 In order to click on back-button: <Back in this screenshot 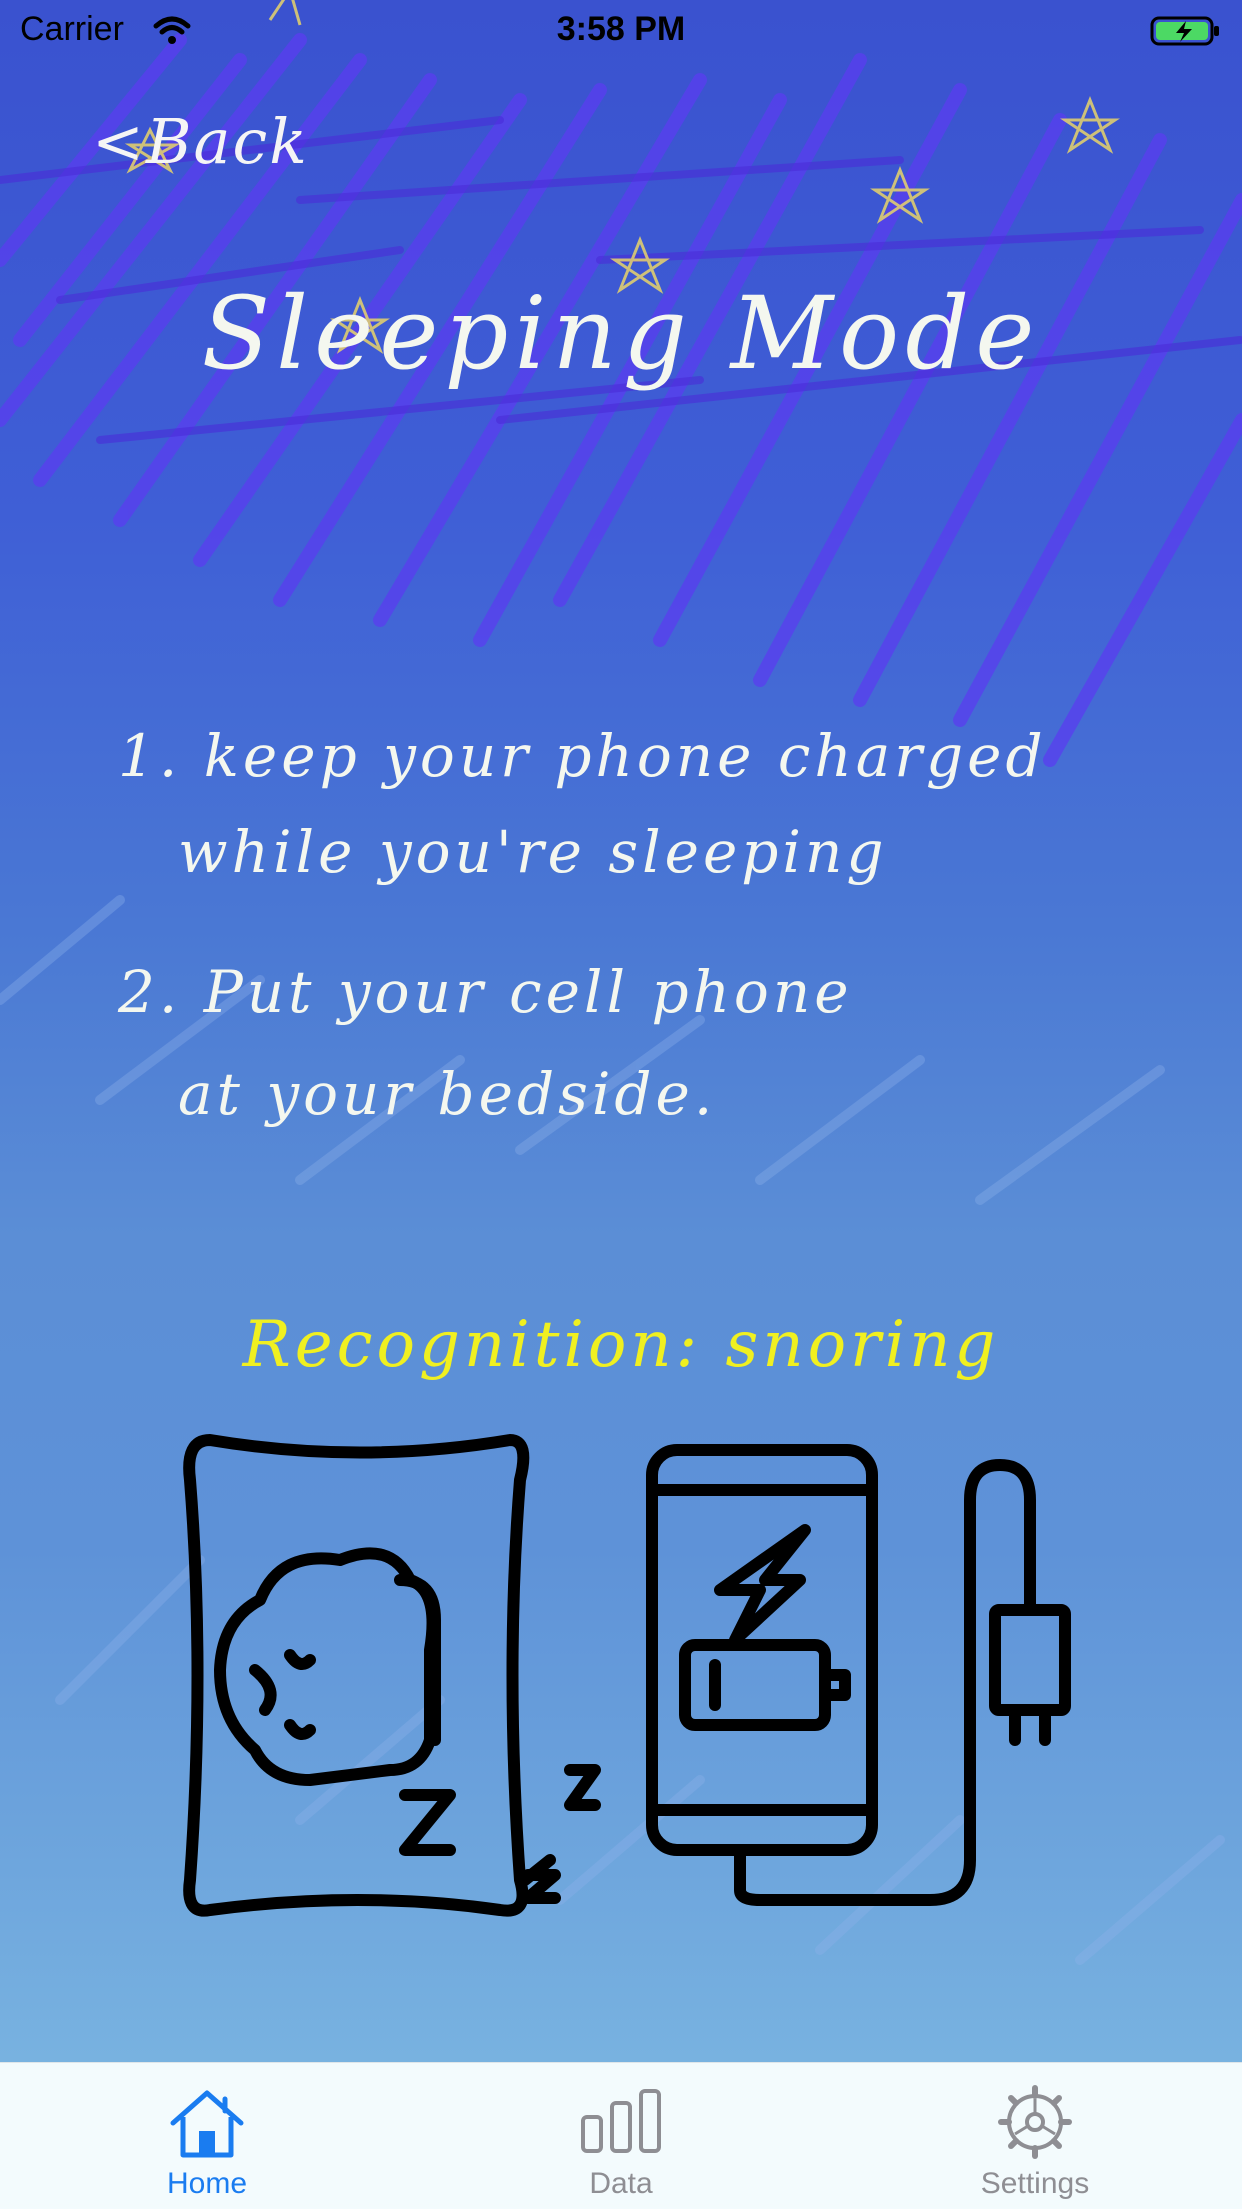, I will do `click(200, 141)`.